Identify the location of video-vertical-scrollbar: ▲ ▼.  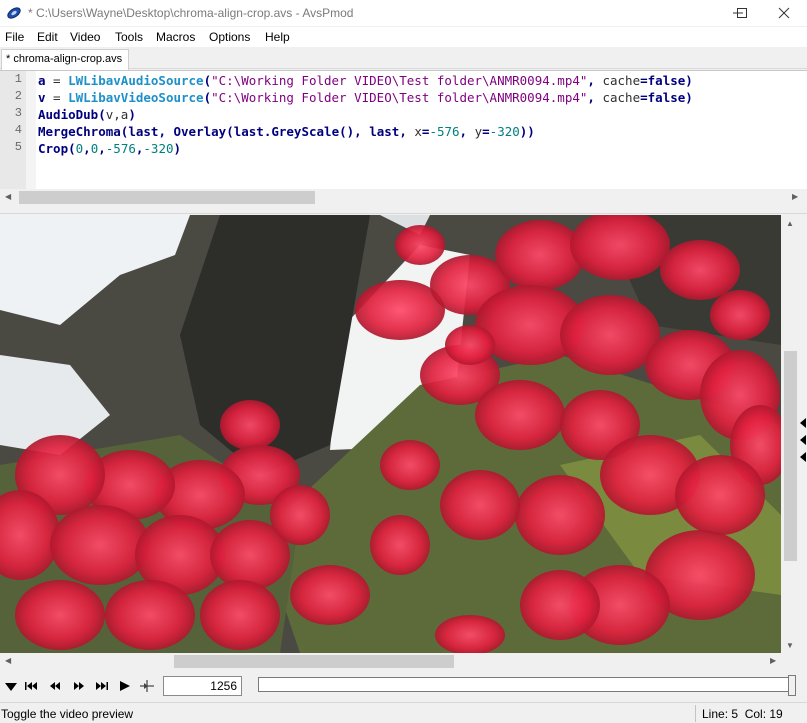
(790, 434).